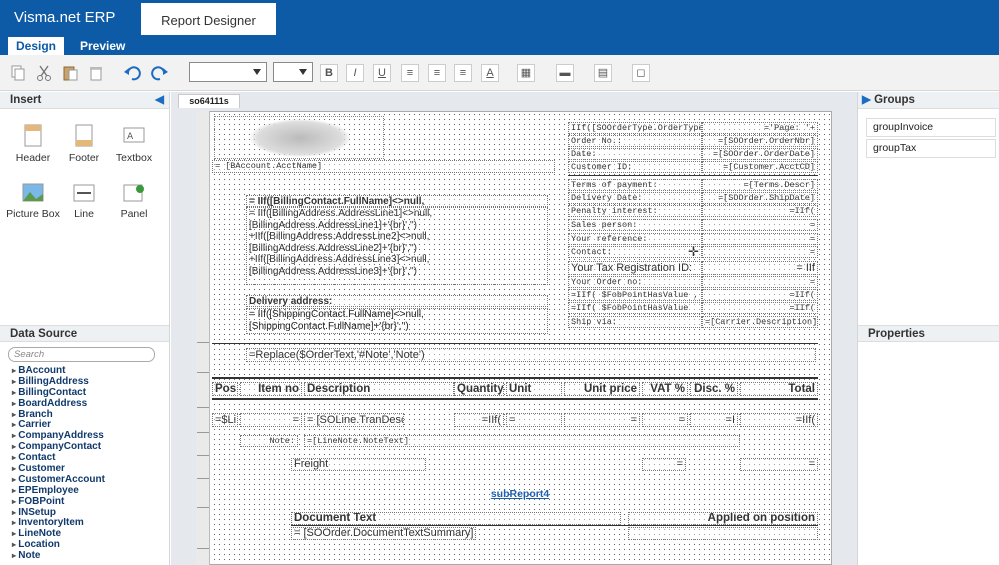  I want to click on col-total: Total, so click(779, 389).